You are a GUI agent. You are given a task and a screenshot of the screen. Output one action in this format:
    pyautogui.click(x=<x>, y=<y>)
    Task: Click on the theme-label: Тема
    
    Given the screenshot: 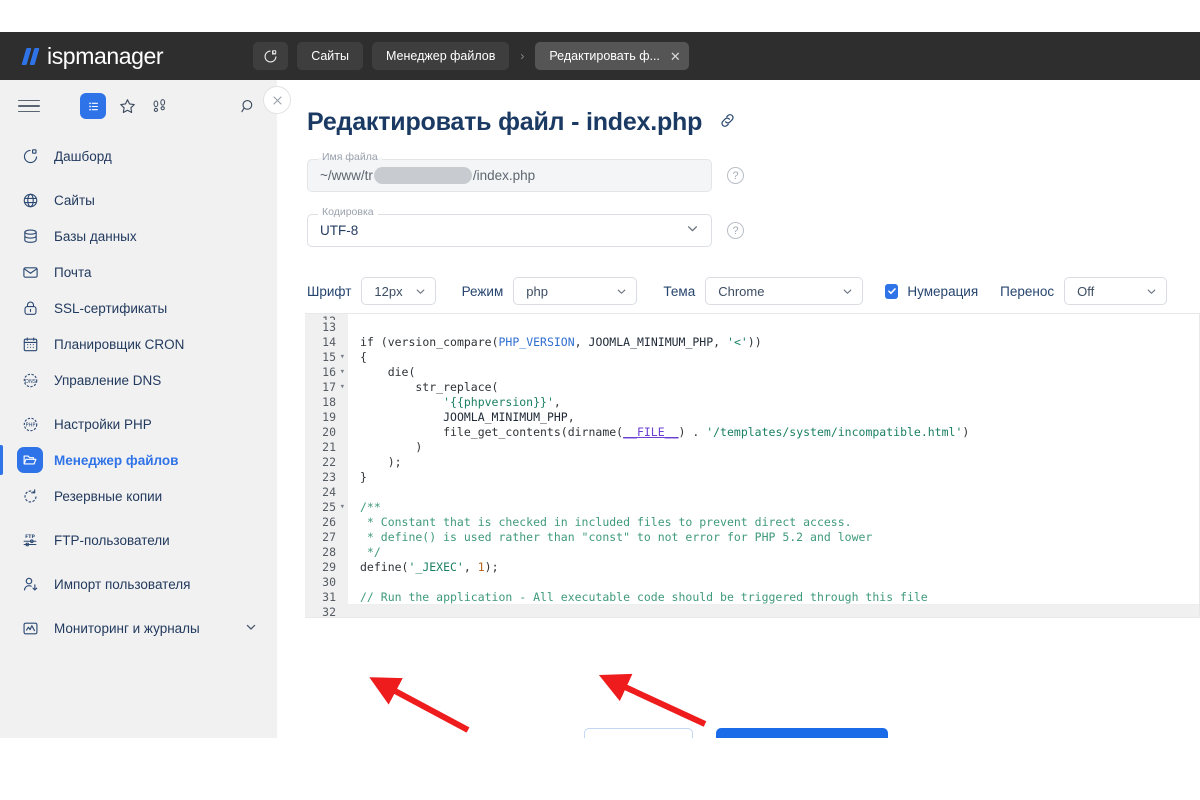 What is the action you would take?
    pyautogui.click(x=679, y=291)
    